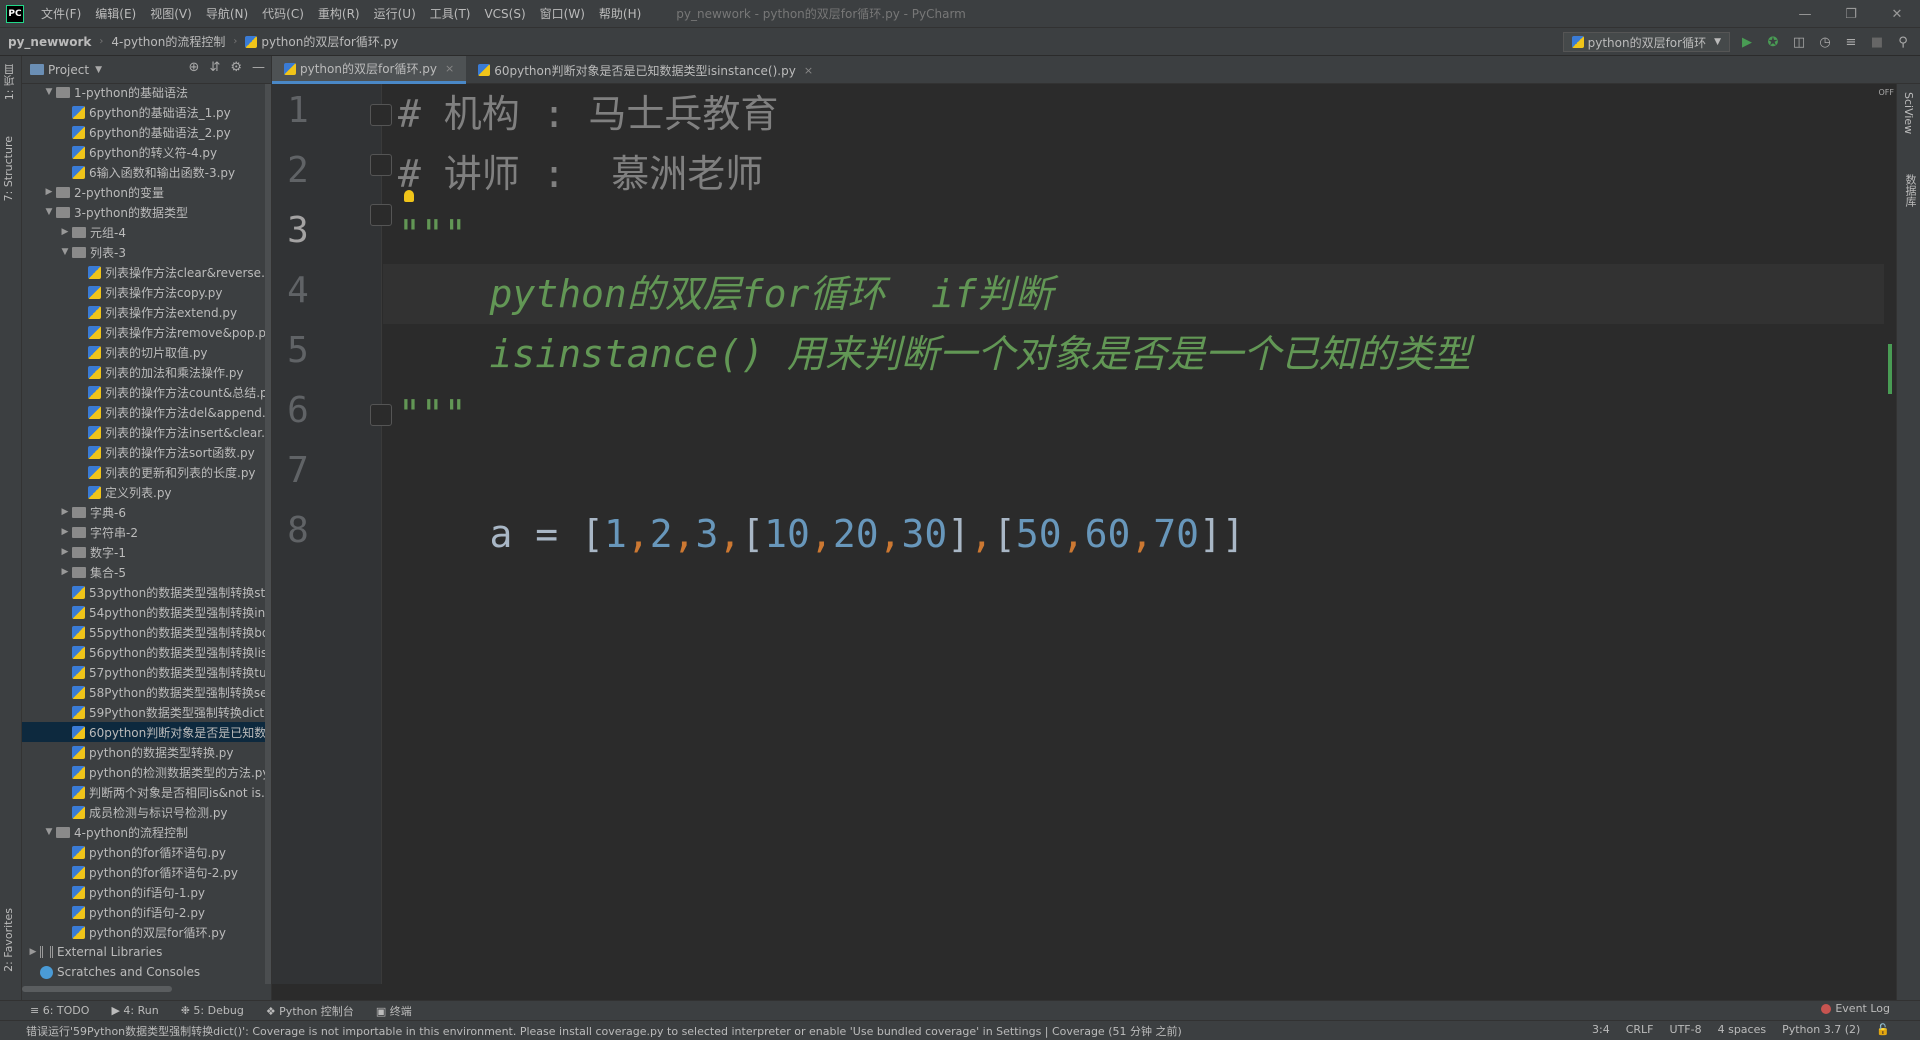  Describe the element at coordinates (146, 152) in the screenshot. I see `tree-item: 6python的转义符-4.py` at that location.